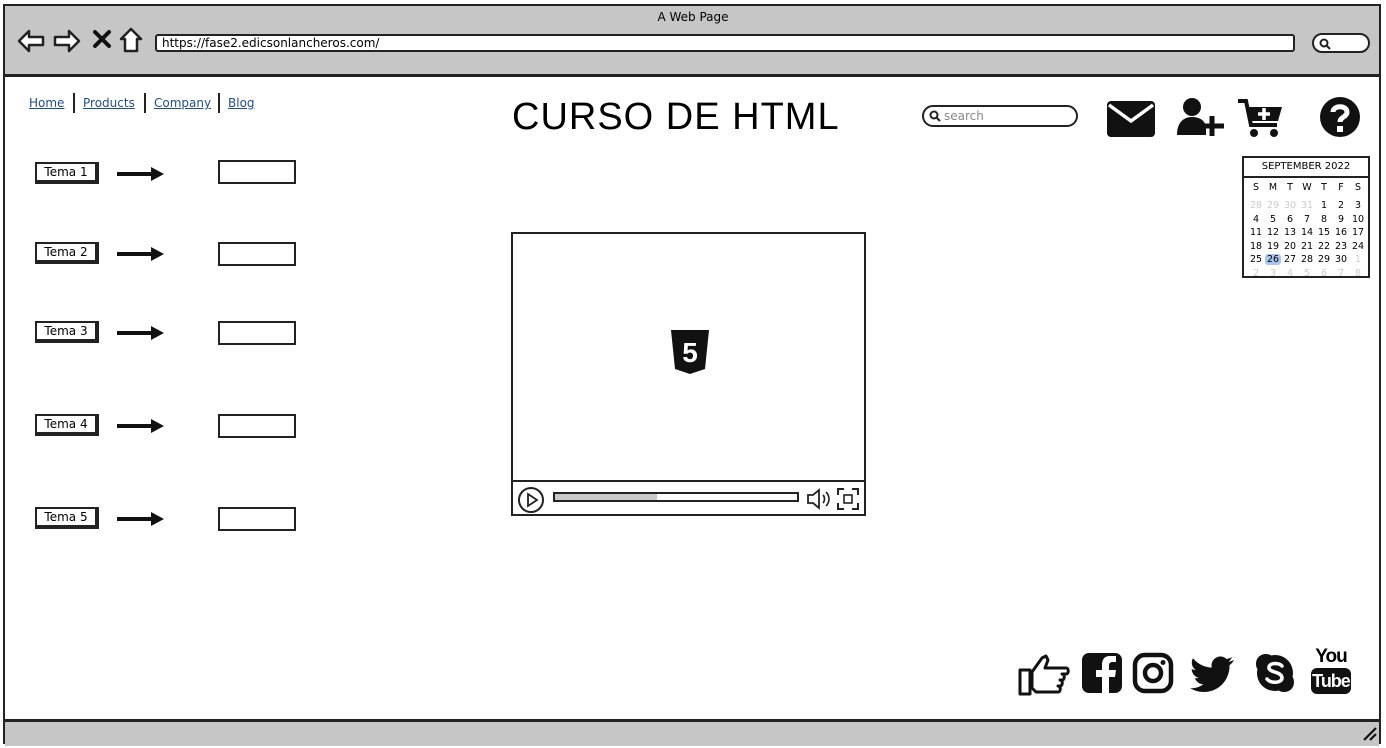 The height and width of the screenshot is (748, 1386). What do you see at coordinates (182, 103) in the screenshot?
I see `nav-company-link: Company` at bounding box center [182, 103].